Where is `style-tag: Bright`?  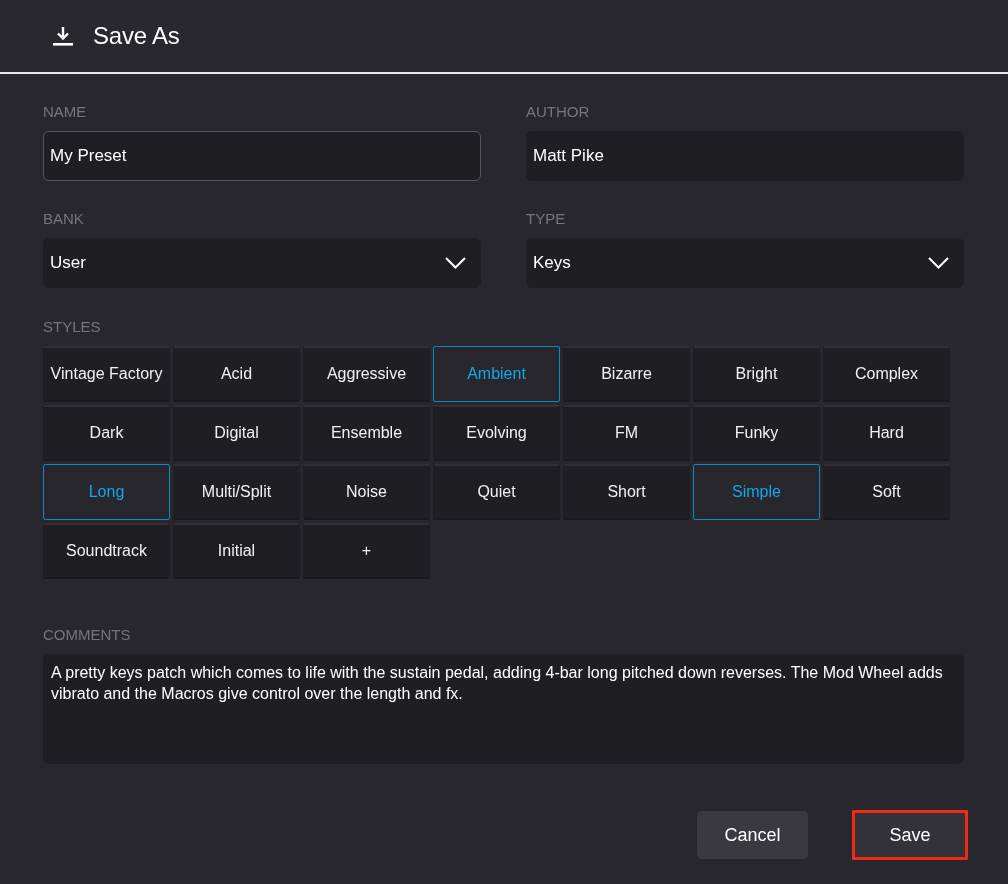
style-tag: Bright is located at coordinates (756, 374).